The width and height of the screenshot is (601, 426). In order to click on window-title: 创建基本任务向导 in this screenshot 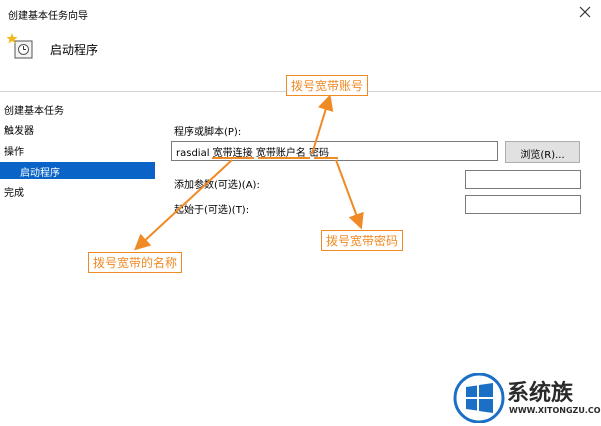, I will do `click(48, 16)`.